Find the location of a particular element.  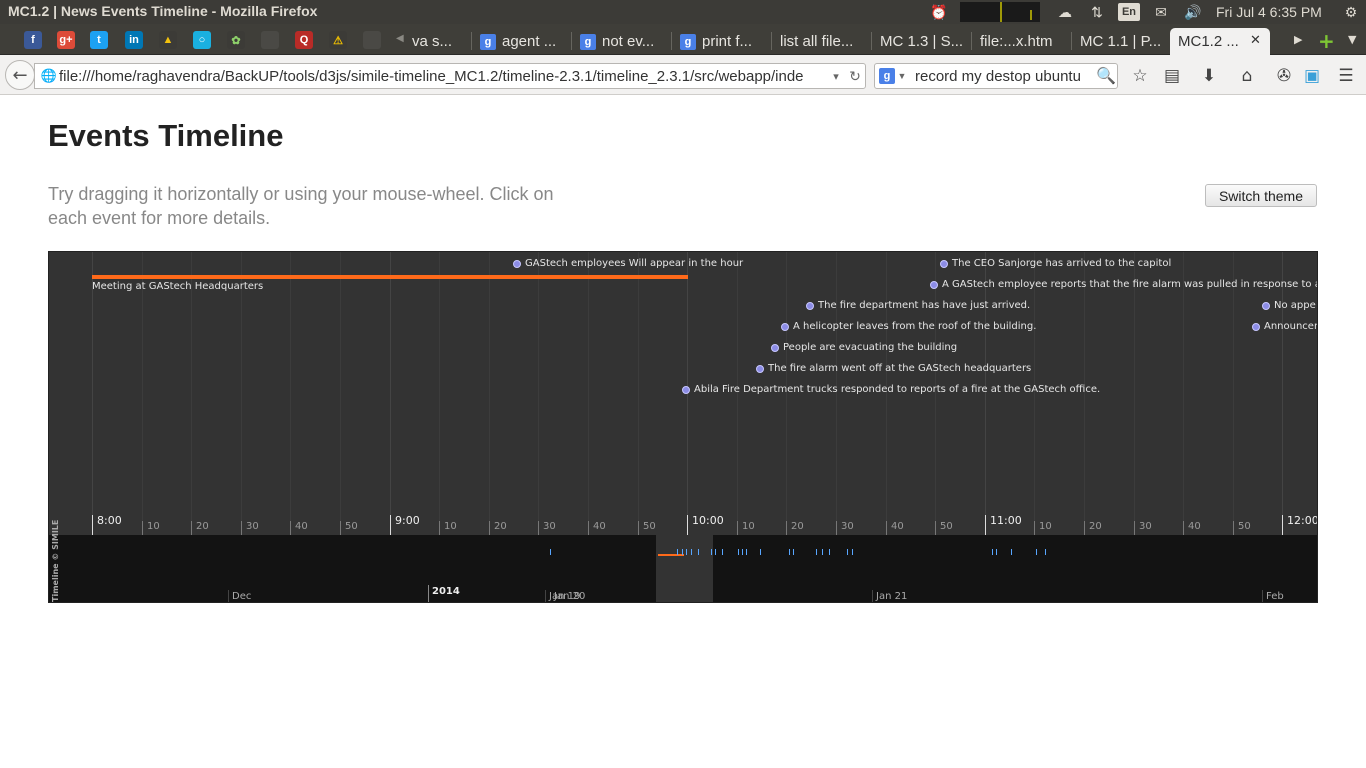

tab-scroll-right-icon: ▶ is located at coordinates (1298, 39).